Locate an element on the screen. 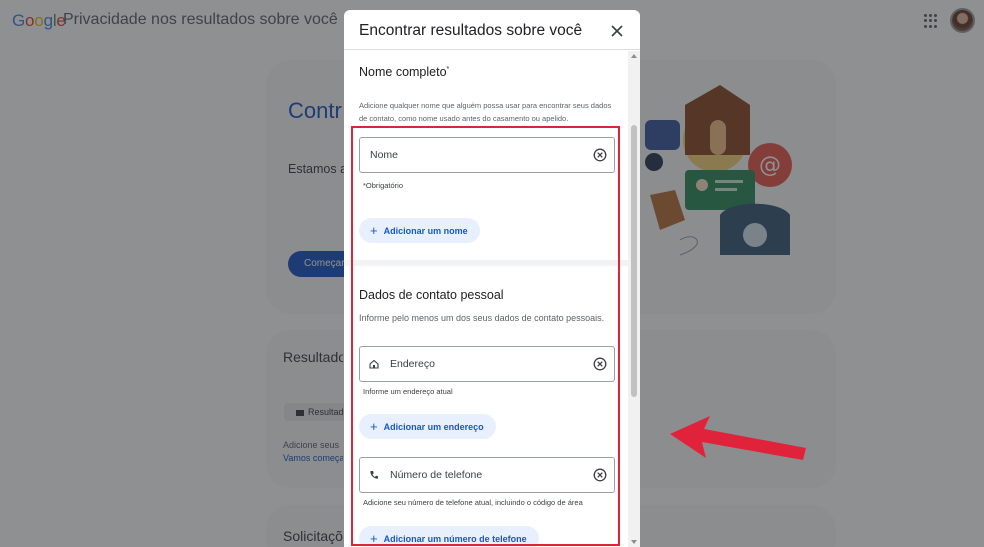 The image size is (984, 547). required-mark: * is located at coordinates (448, 69).